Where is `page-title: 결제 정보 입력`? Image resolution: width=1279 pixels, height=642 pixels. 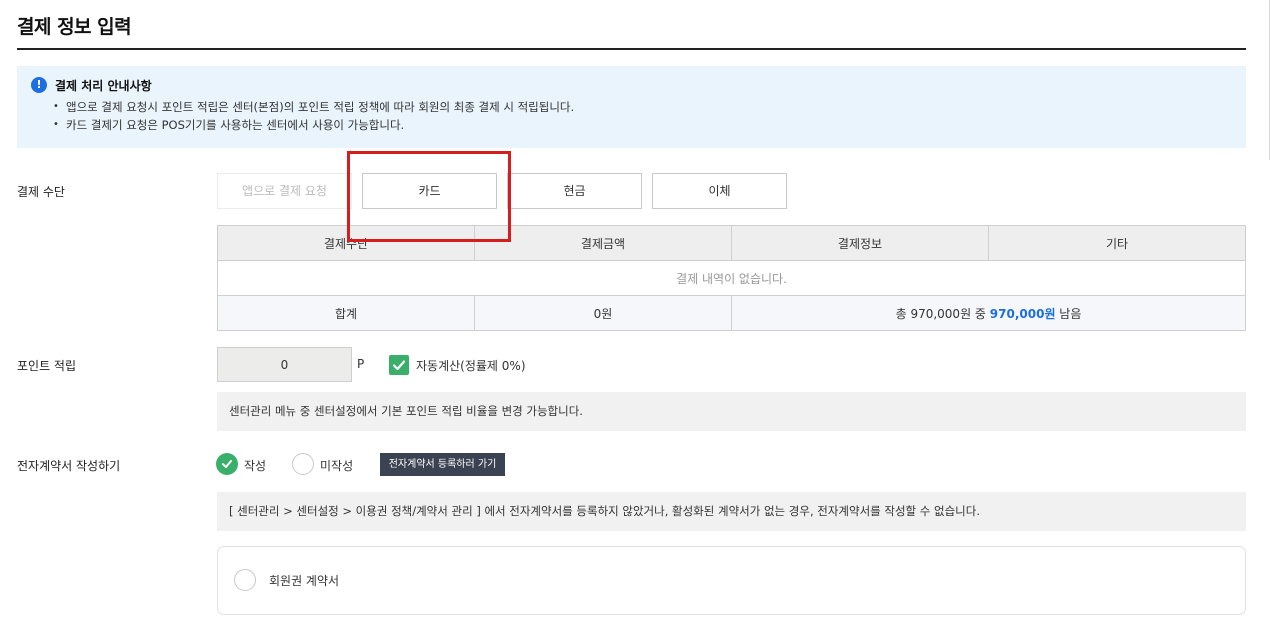 page-title: 결제 정보 입력 is located at coordinates (74, 27).